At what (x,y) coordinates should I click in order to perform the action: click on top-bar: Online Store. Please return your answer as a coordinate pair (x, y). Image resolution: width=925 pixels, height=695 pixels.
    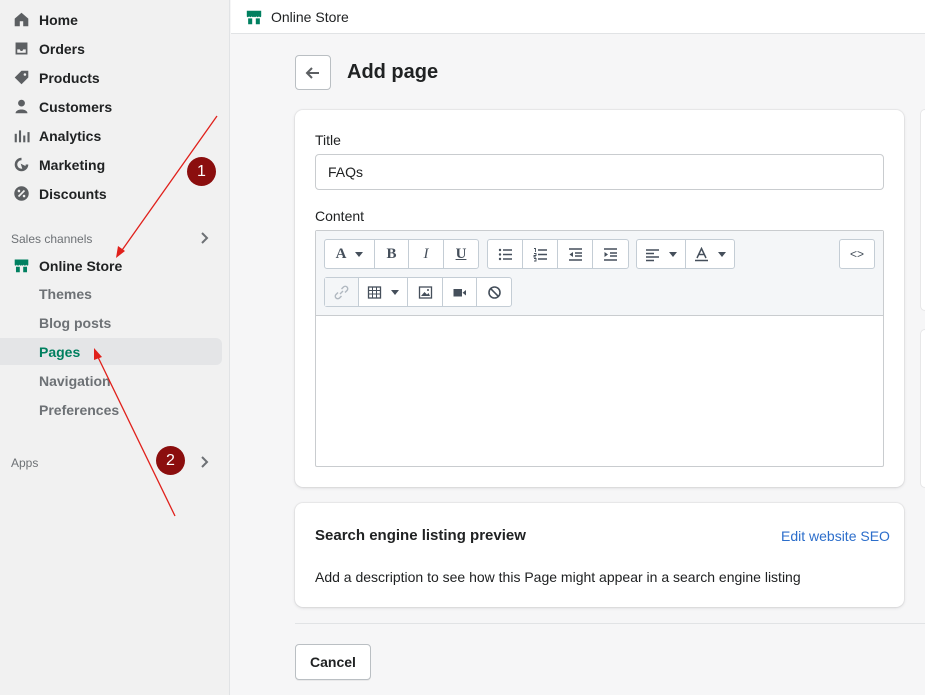
    Looking at the image, I should click on (578, 17).